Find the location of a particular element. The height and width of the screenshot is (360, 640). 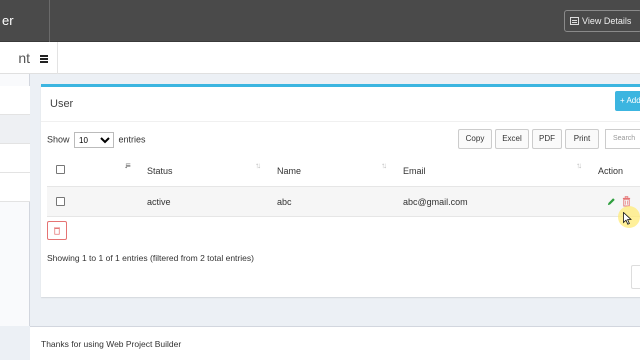

mouse-cursor-highlight is located at coordinates (629, 217).